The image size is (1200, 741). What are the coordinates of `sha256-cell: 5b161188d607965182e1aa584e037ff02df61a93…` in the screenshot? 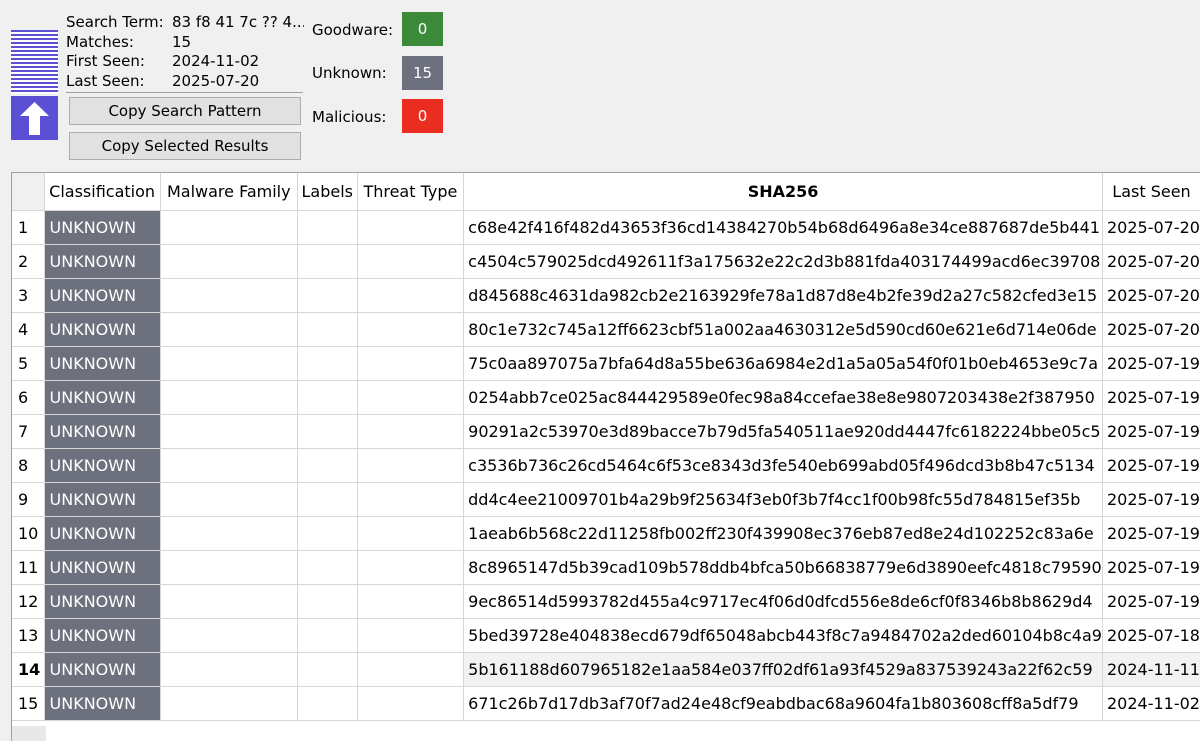 It's located at (783, 669).